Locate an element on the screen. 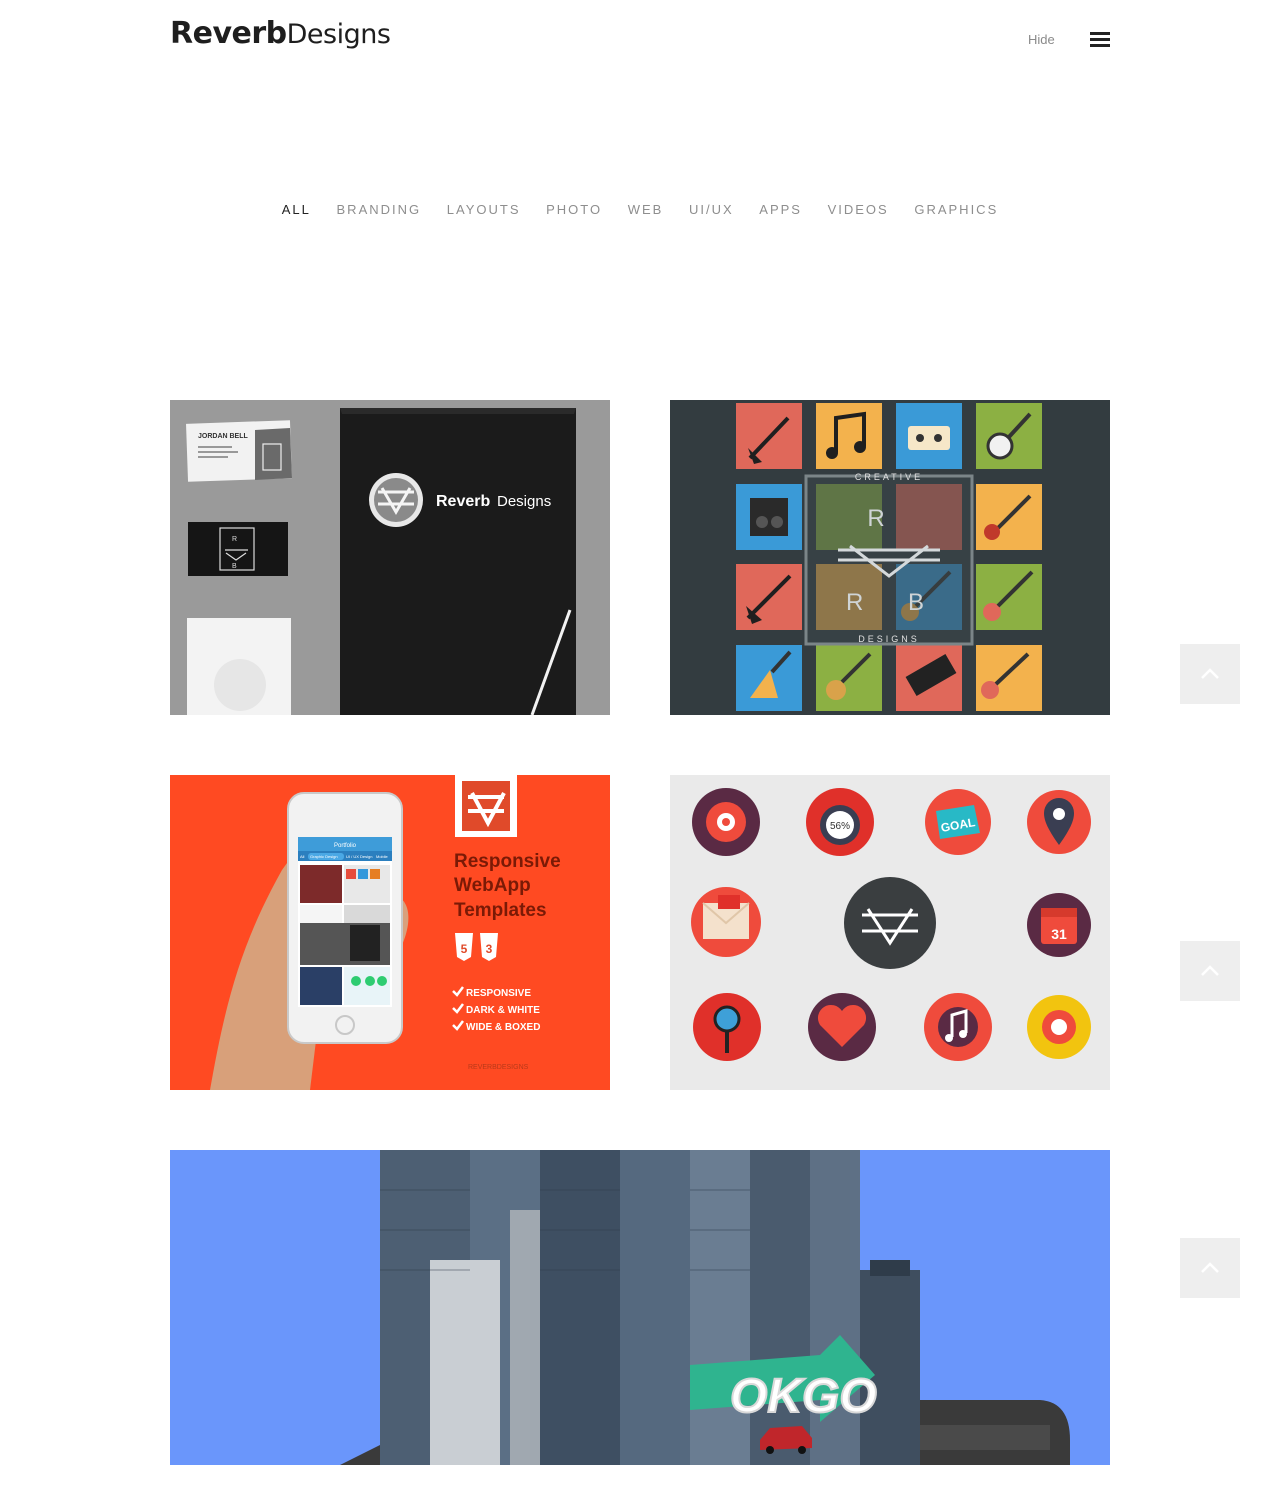 The width and height of the screenshot is (1280, 1489). letterhead-white is located at coordinates (239, 666).